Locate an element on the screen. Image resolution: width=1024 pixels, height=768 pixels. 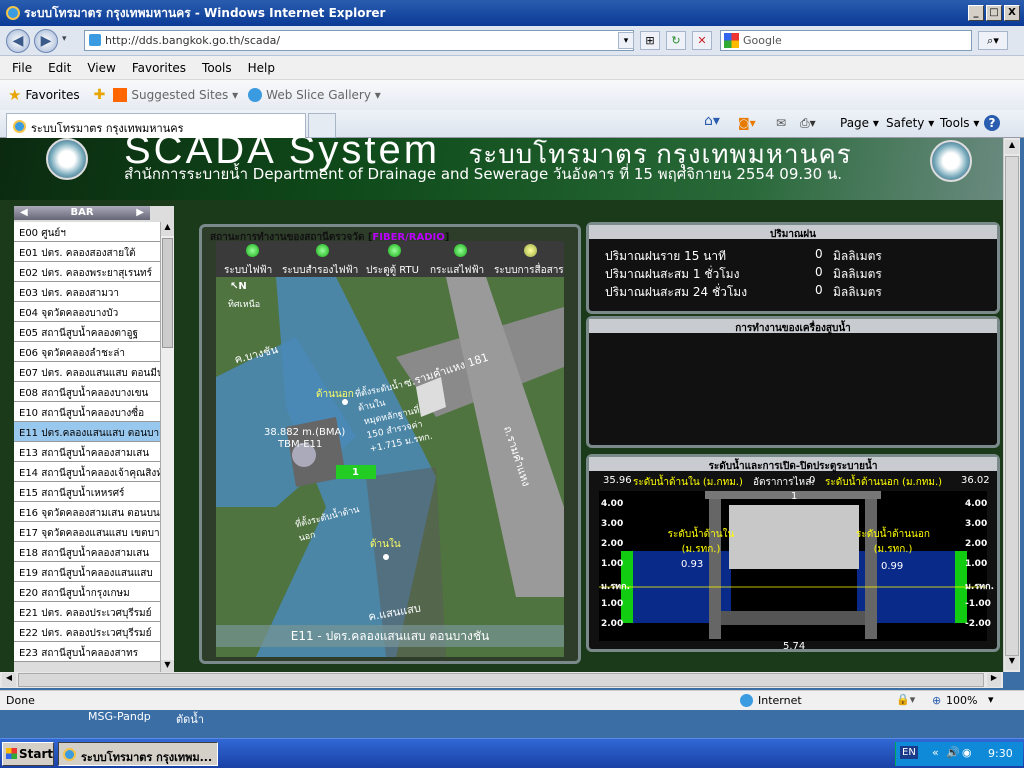
station-list-item: E18 สถานีสูบน้ำคลองสามเสน is located at coordinates (87, 552).